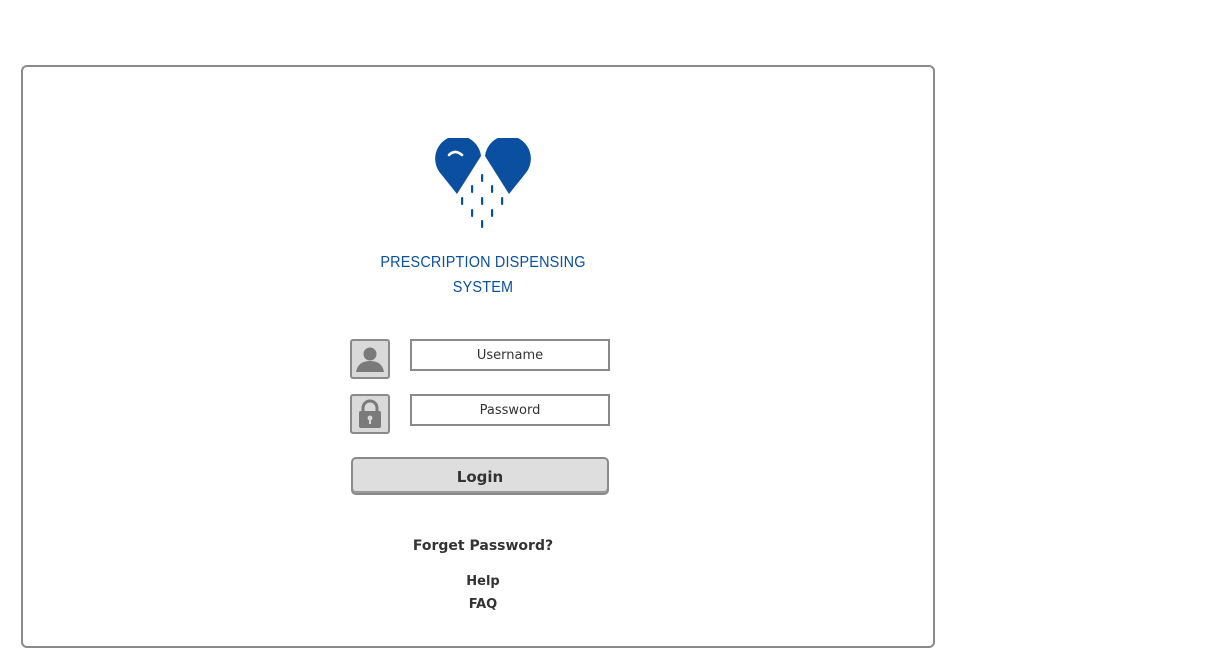  What do you see at coordinates (370, 359) in the screenshot?
I see `user-icon` at bounding box center [370, 359].